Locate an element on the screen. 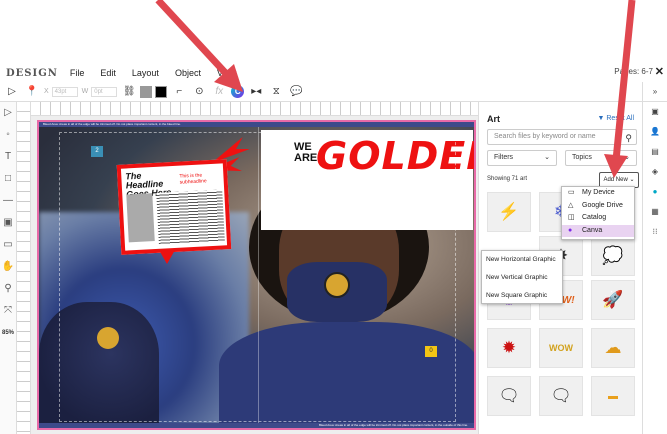  comment-tool-icon: ▭ is located at coordinates (8, 245).